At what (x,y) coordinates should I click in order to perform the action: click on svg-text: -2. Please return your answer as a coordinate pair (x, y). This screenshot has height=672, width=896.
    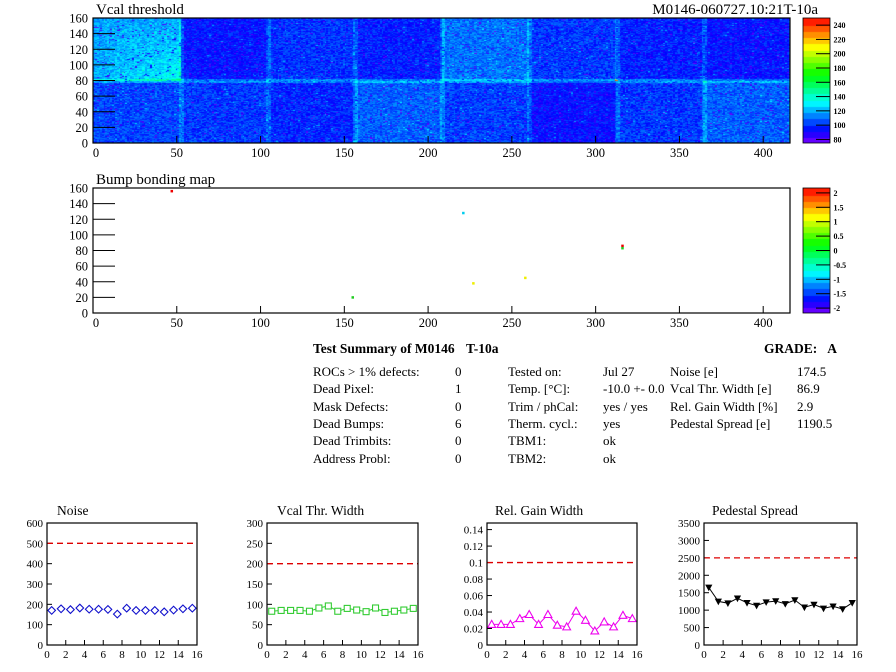
    Looking at the image, I should click on (837, 308).